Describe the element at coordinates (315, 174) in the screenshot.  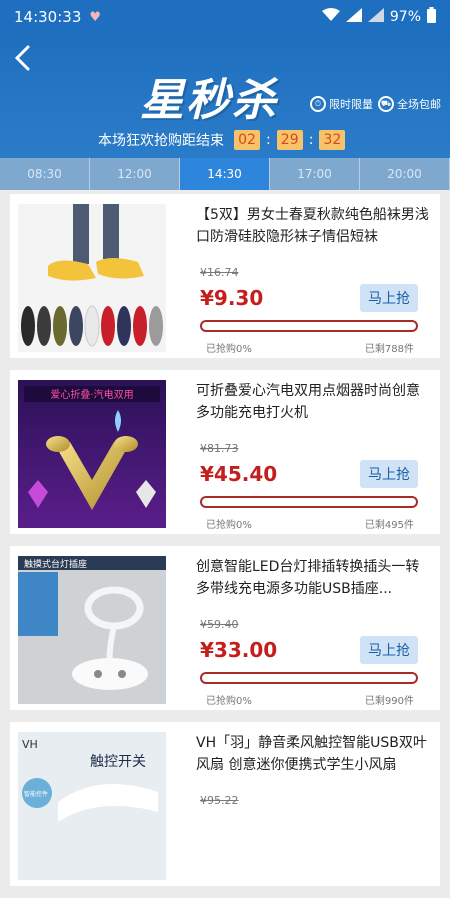
I see `tab-1700: 17:00` at that location.